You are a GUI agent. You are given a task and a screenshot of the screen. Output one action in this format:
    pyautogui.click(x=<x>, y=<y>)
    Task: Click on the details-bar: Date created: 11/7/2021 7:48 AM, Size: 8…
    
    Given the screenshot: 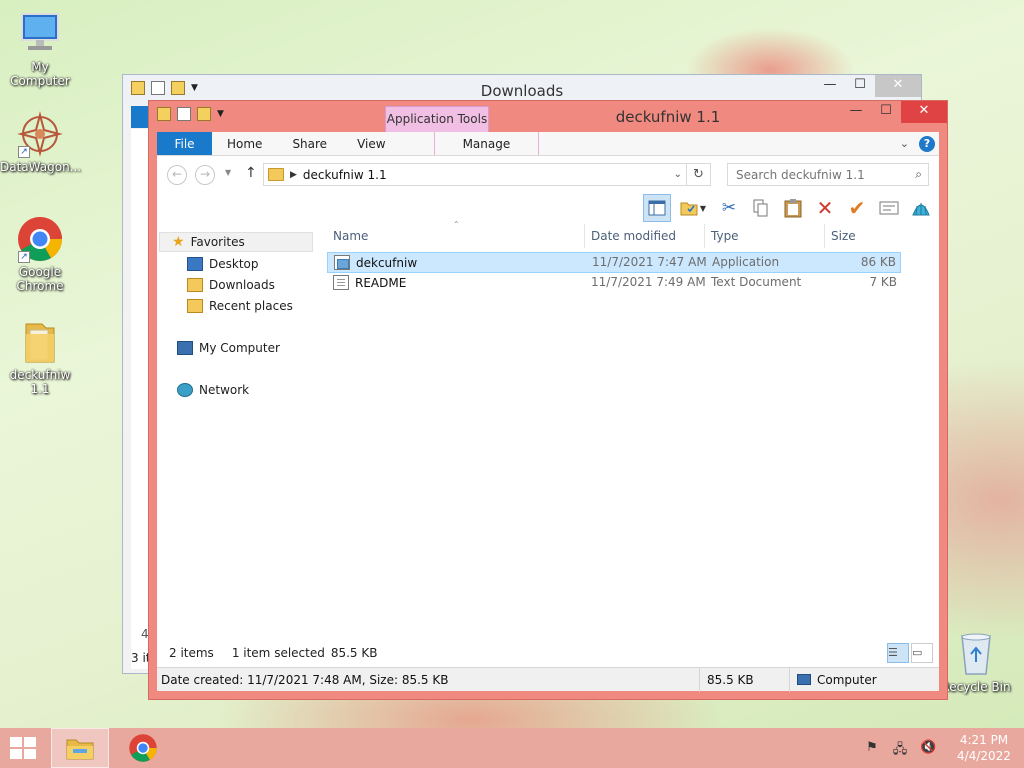 What is the action you would take?
    pyautogui.click(x=548, y=679)
    